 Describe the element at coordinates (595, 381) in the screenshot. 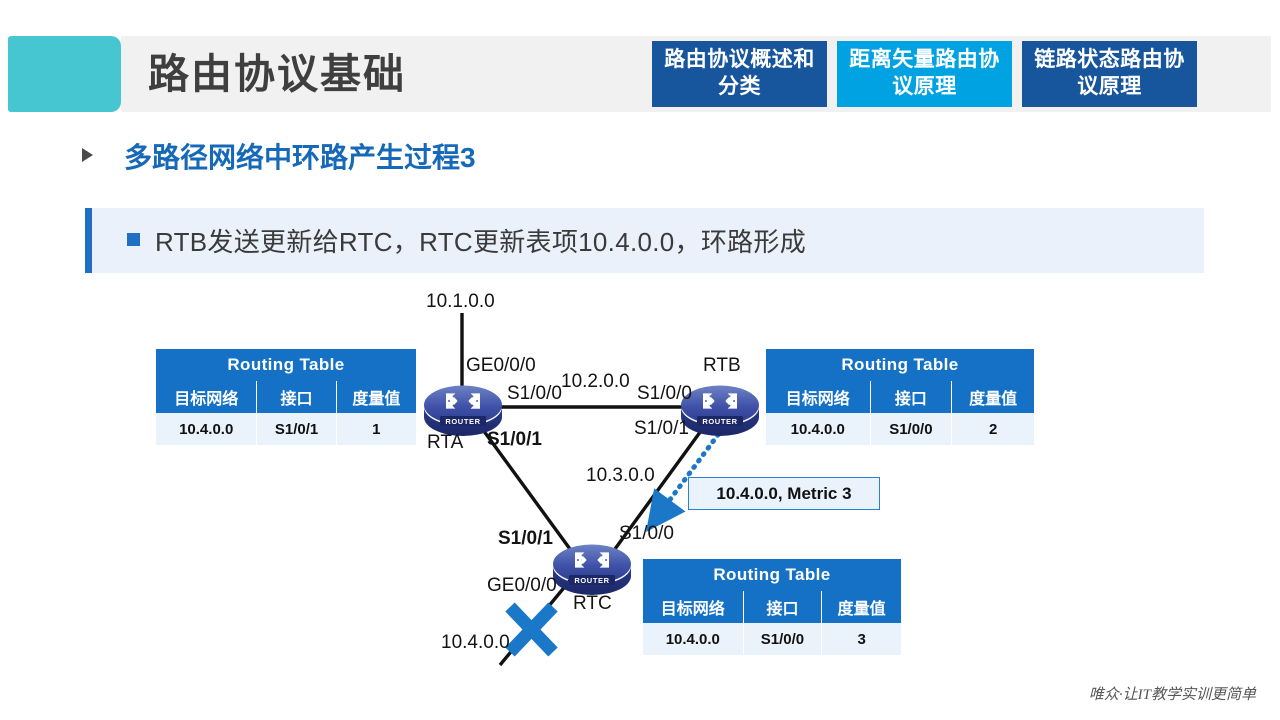

I see `label-network-10-2-0-0: 10.2.0.0` at that location.